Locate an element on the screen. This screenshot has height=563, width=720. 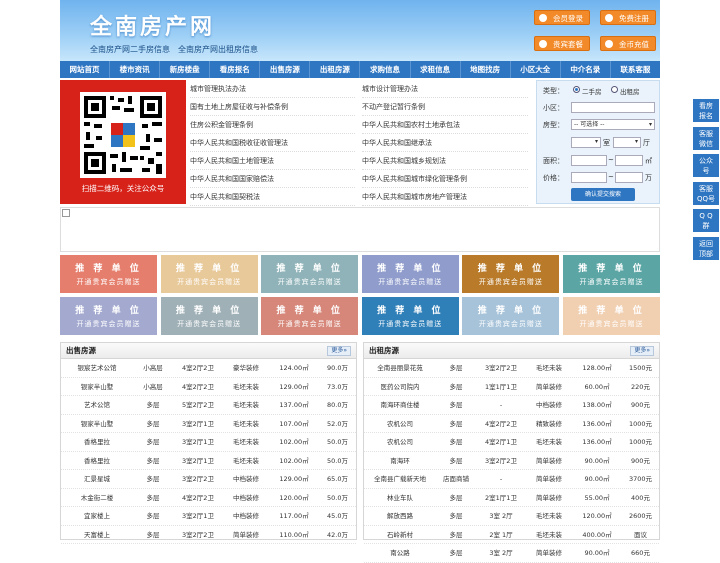
nav-home: 网站首页 is located at coordinates (85, 69).